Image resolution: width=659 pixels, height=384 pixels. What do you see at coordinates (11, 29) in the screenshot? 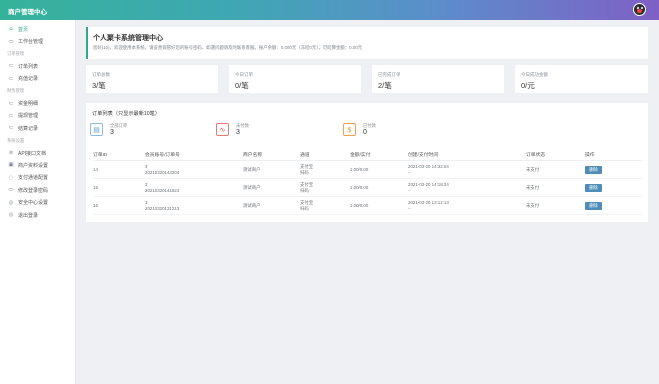
I see `home-icon: ⌂` at bounding box center [11, 29].